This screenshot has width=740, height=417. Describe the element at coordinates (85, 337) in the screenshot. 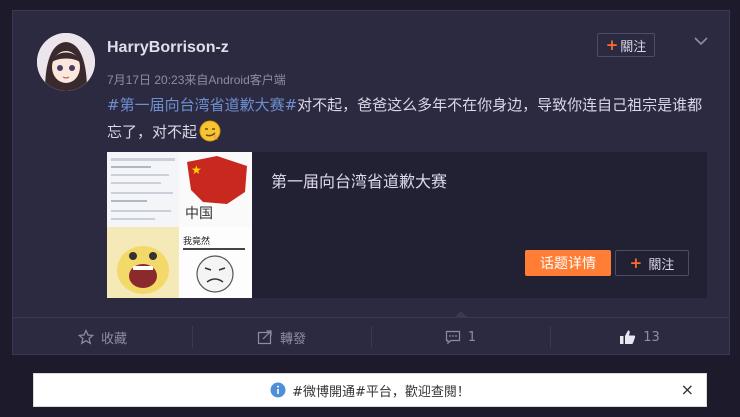

I see `star-icon` at that location.